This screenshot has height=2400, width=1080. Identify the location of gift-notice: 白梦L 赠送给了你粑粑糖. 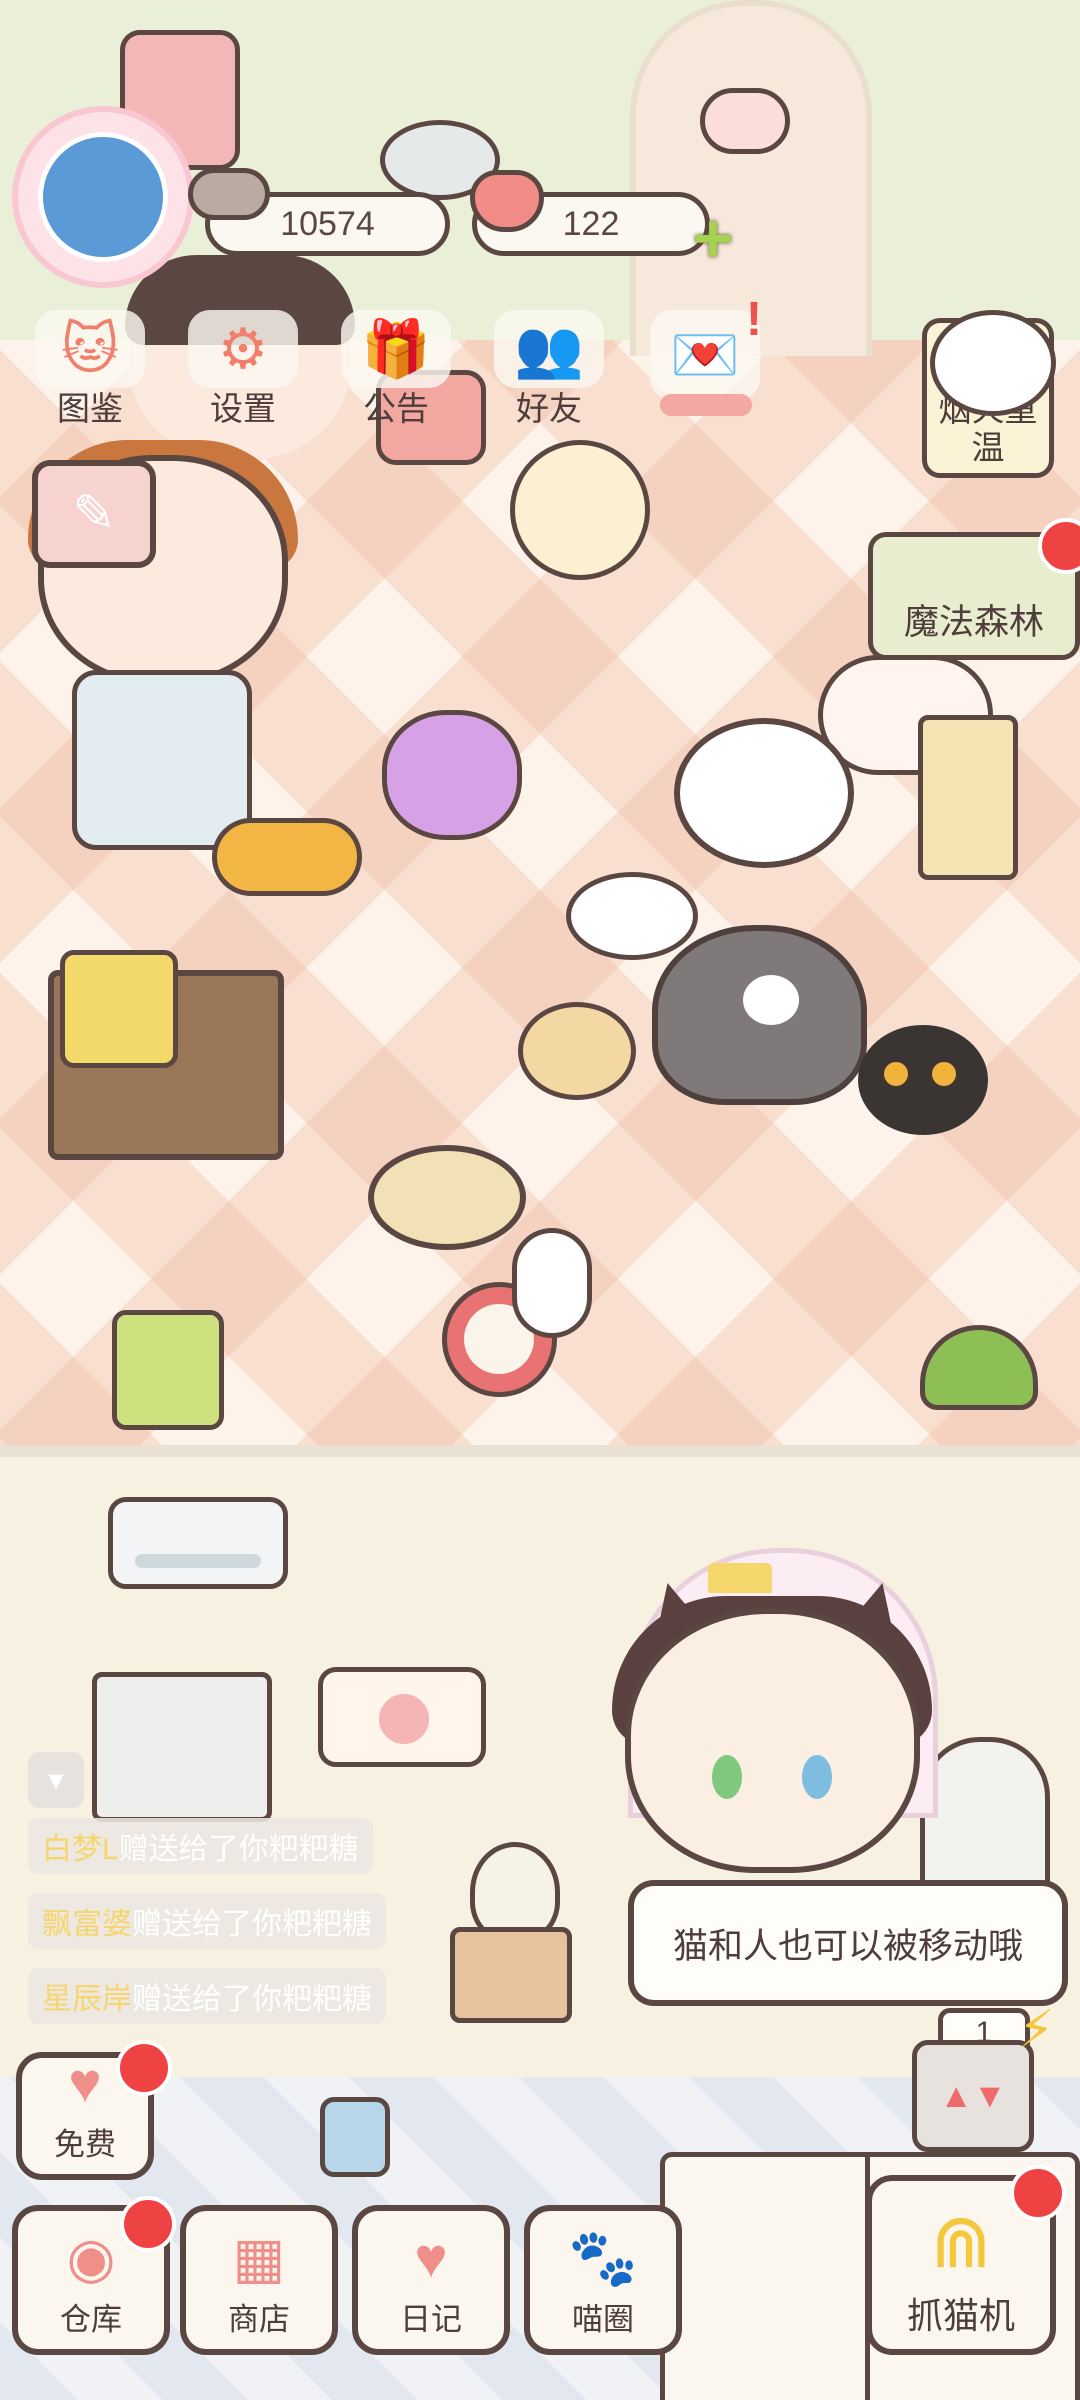
(200, 1846).